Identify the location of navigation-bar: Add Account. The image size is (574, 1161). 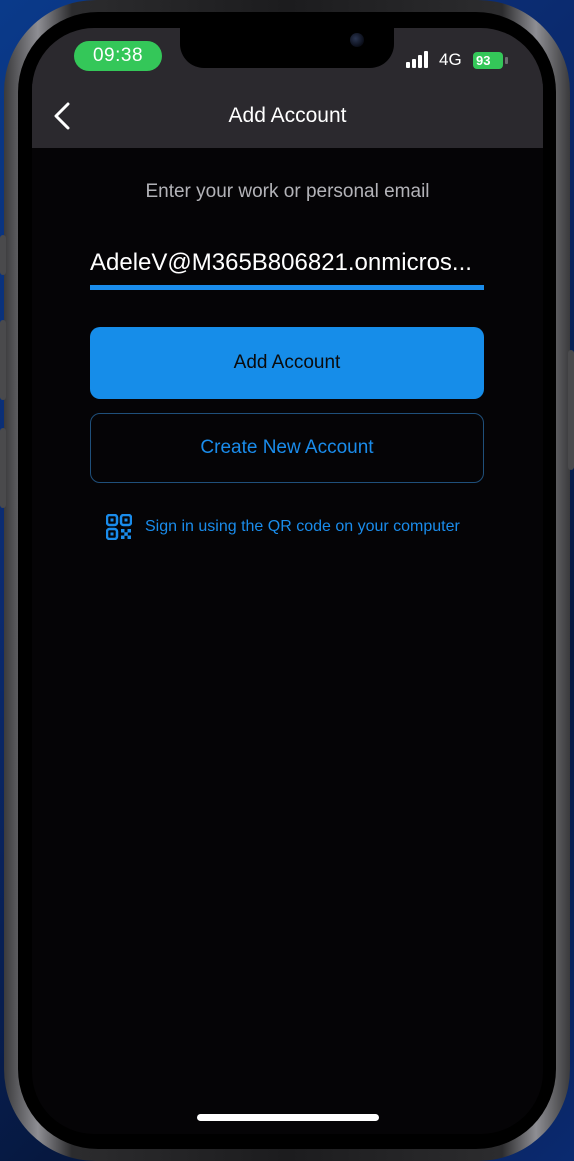
(287, 116).